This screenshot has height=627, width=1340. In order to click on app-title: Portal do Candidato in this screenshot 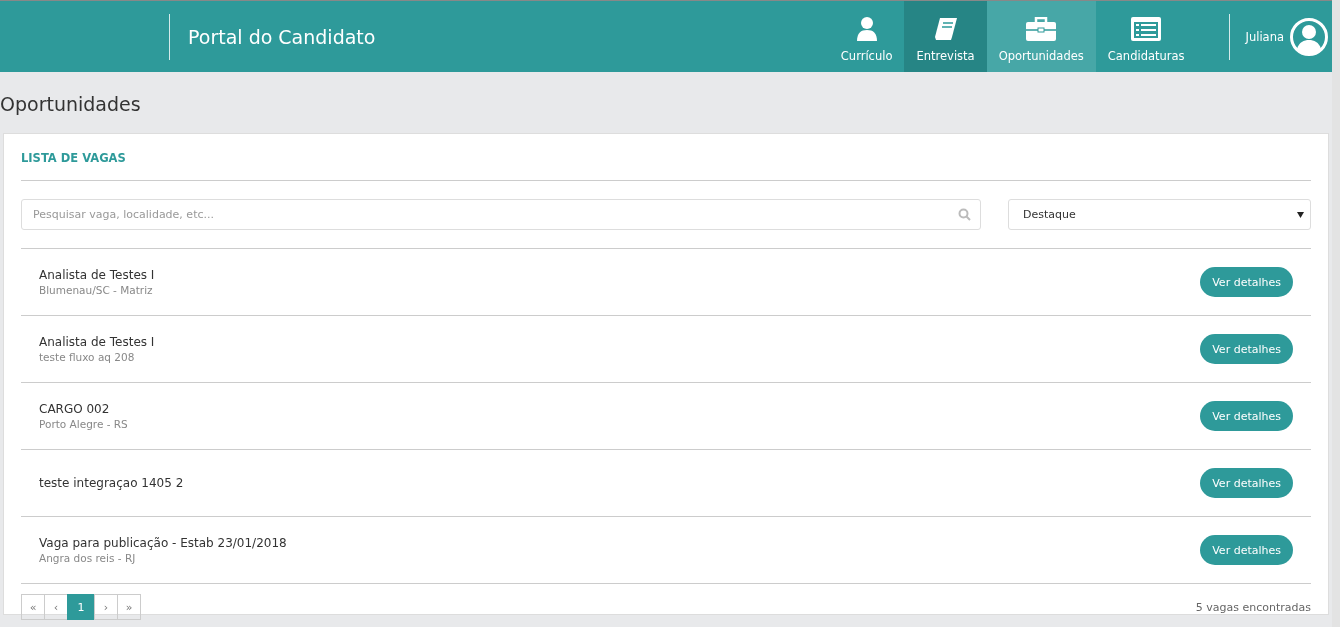, I will do `click(282, 36)`.